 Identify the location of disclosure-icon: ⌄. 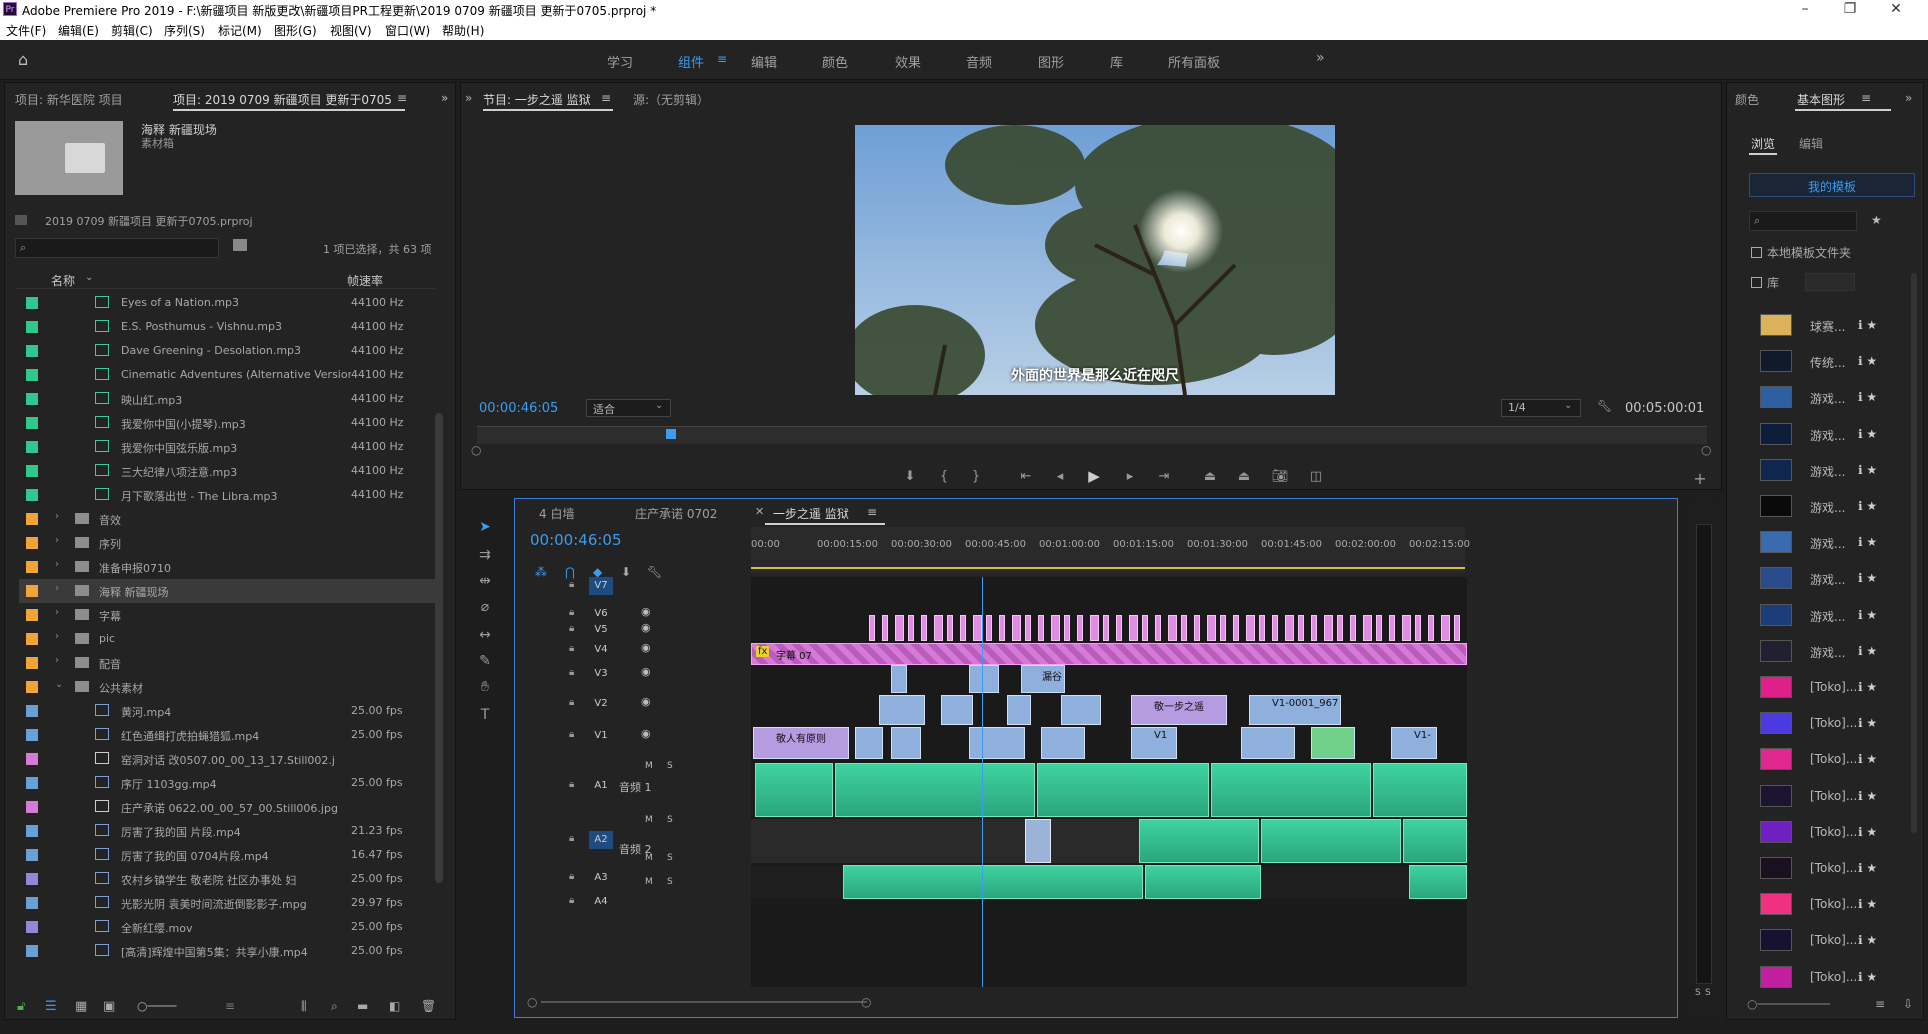
(59, 684).